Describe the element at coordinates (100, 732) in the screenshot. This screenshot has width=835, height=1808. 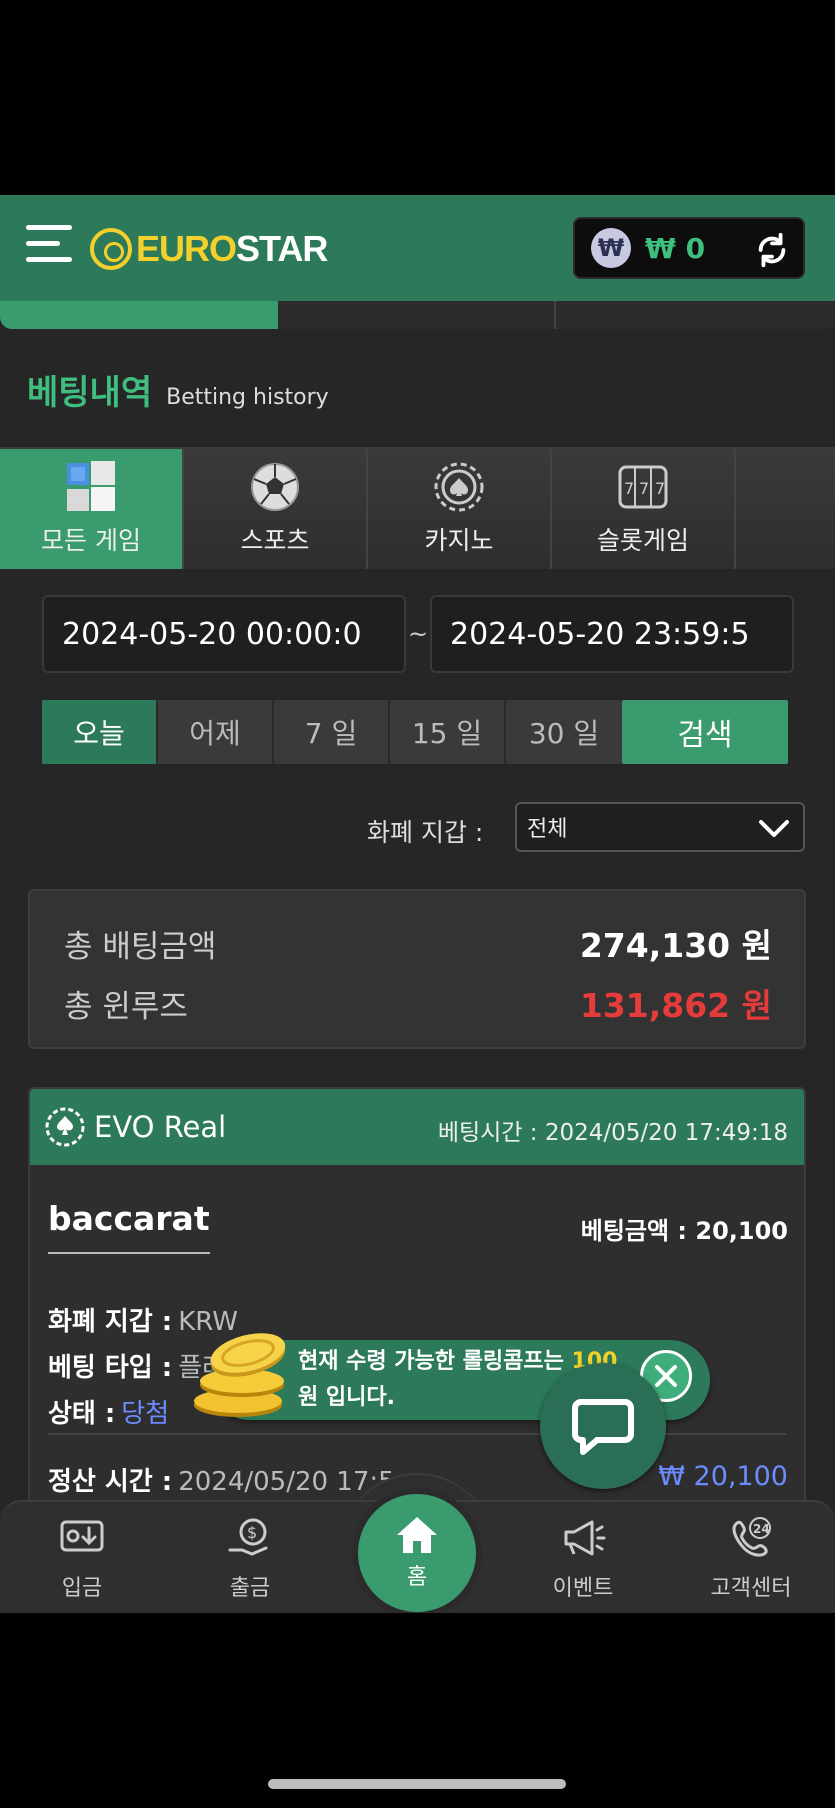
I see `period-today-button: 오늘` at that location.